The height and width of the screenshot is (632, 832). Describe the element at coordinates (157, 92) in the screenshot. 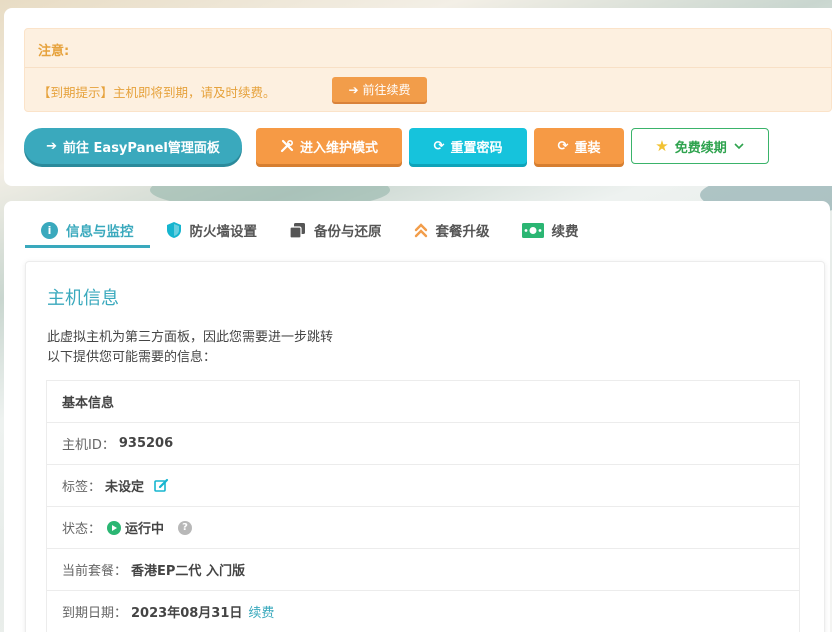

I see `notice-text: 【到期提示】主机即将到期，请及时续费。` at that location.